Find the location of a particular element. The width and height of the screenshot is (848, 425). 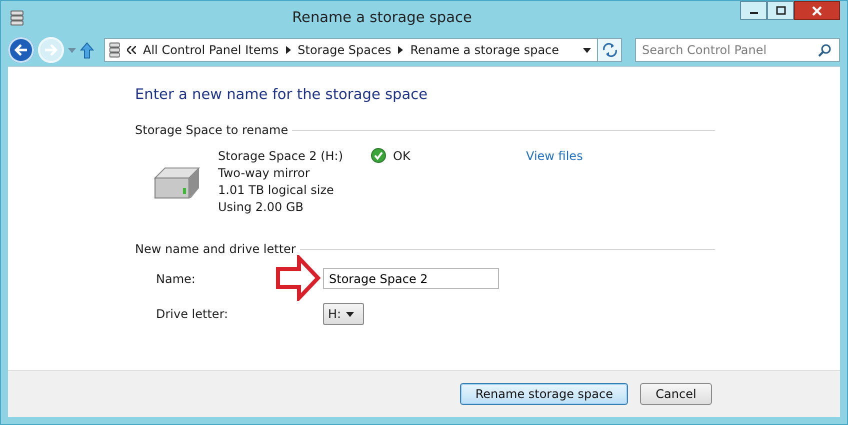

breadcrumb: Rename a storage space is located at coordinates (485, 50).